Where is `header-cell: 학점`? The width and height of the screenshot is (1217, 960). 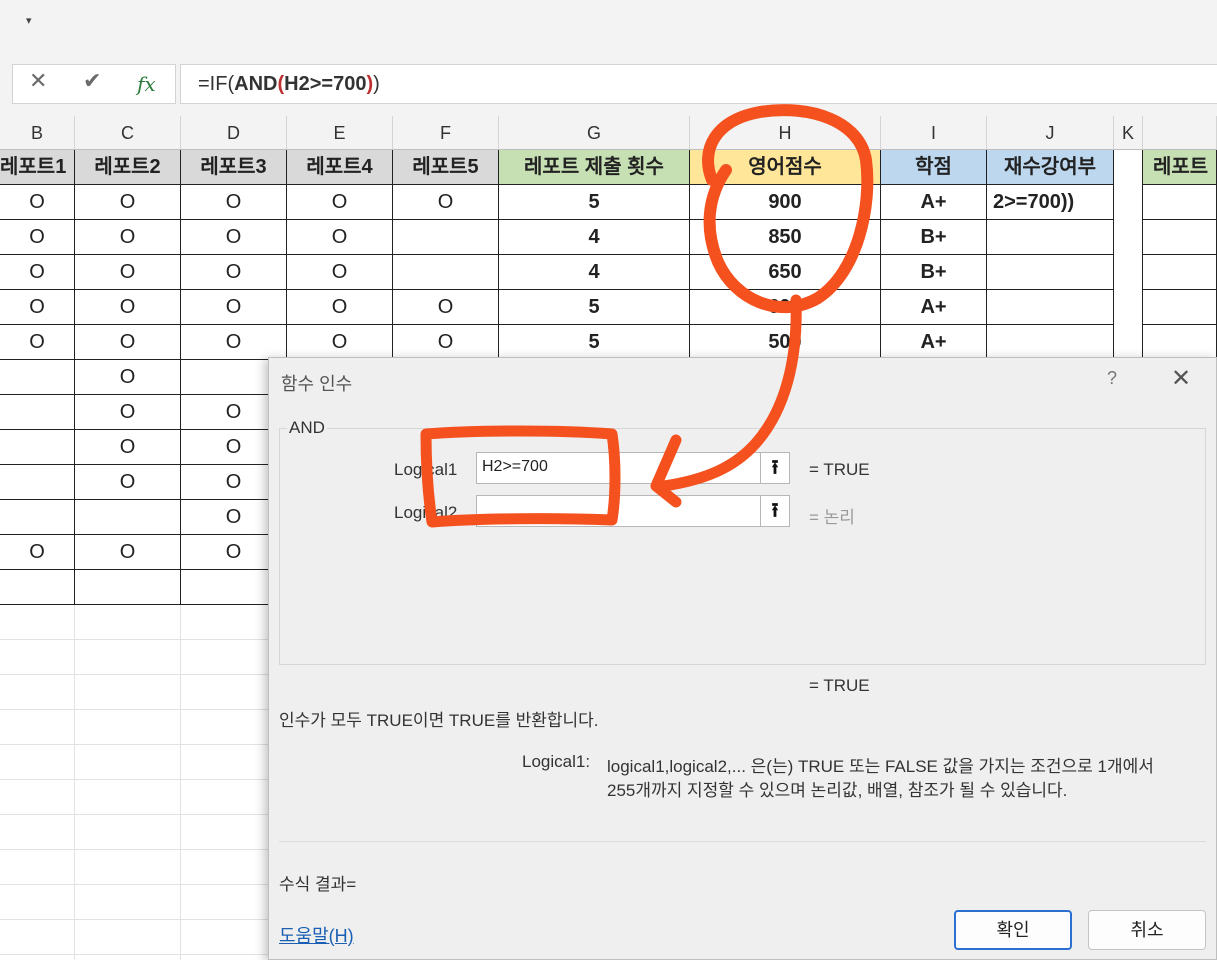
header-cell: 학점 is located at coordinates (934, 167).